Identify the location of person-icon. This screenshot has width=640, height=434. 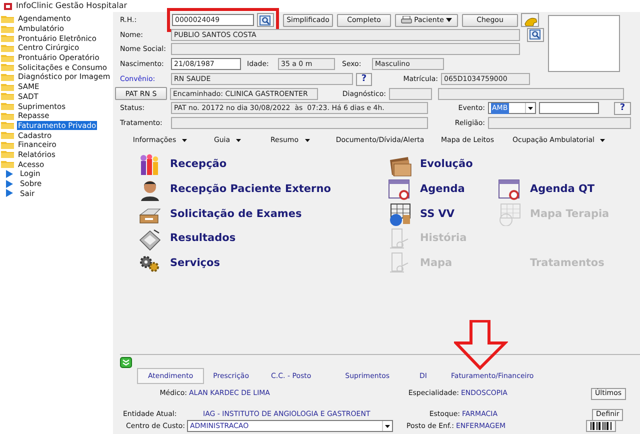
(150, 190).